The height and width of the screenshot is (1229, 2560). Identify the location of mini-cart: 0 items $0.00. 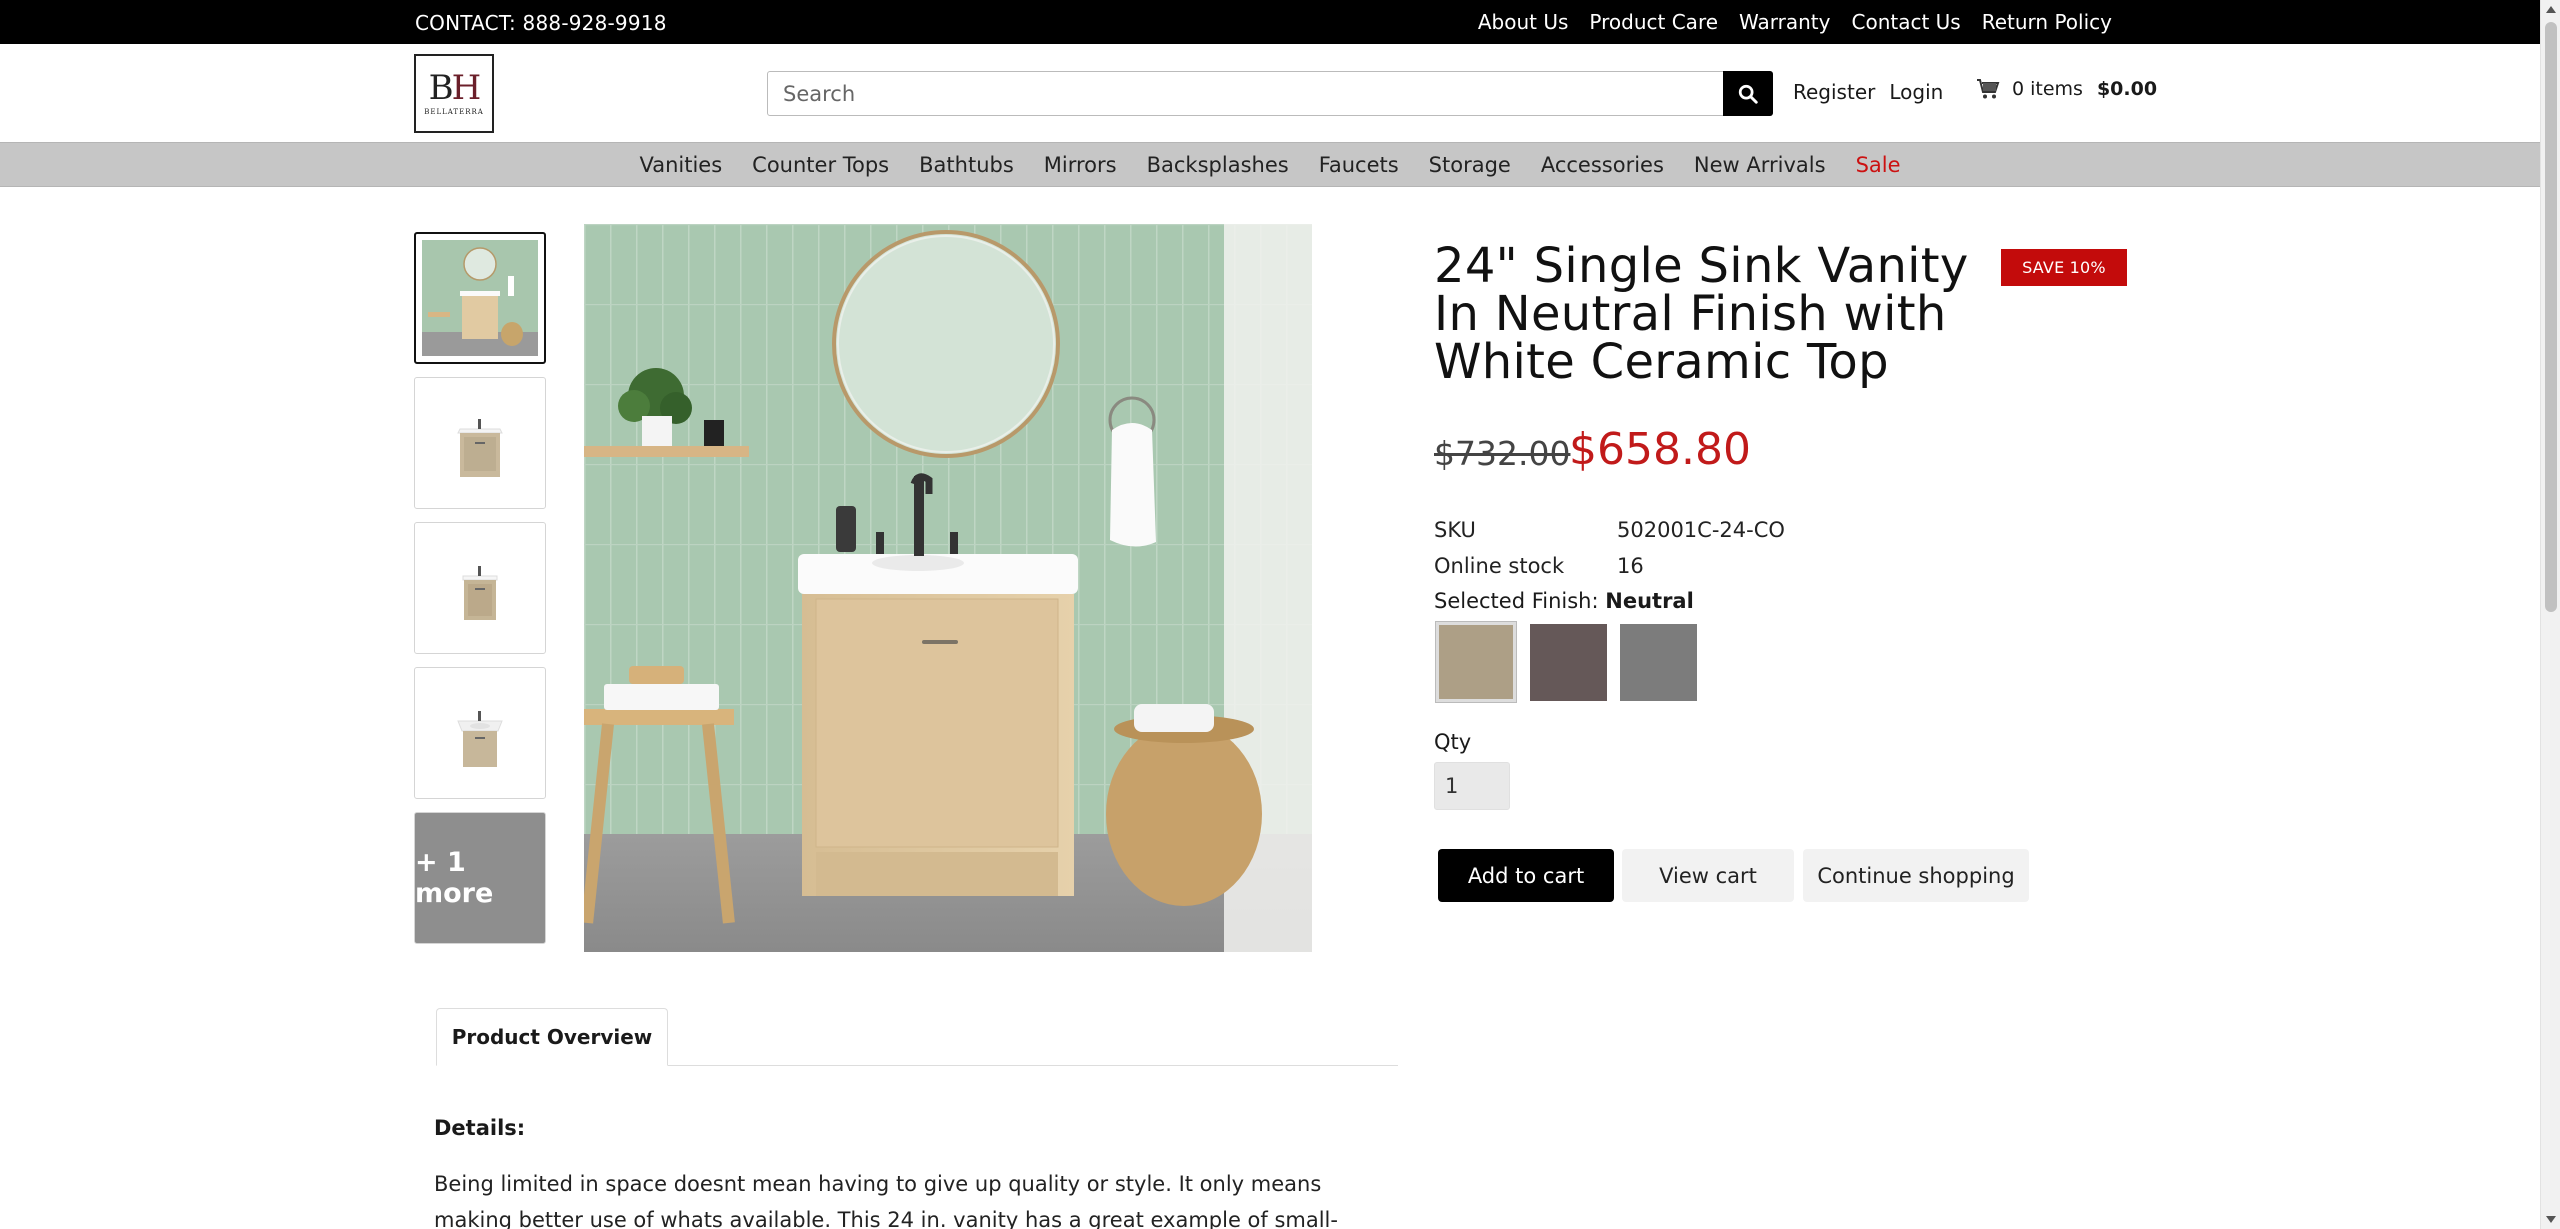
(2066, 89).